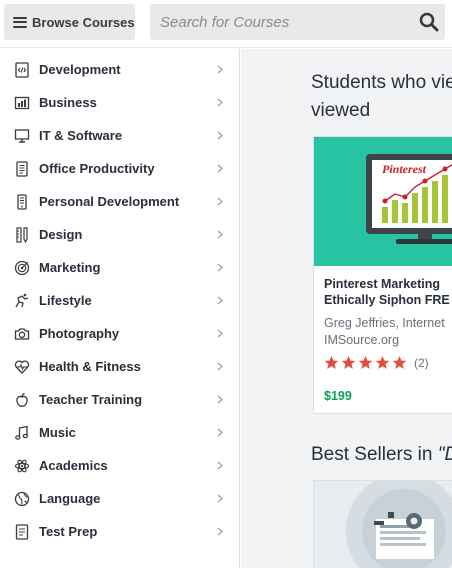  Describe the element at coordinates (91, 399) in the screenshot. I see `sidebar-item-label: Teacher Training` at that location.